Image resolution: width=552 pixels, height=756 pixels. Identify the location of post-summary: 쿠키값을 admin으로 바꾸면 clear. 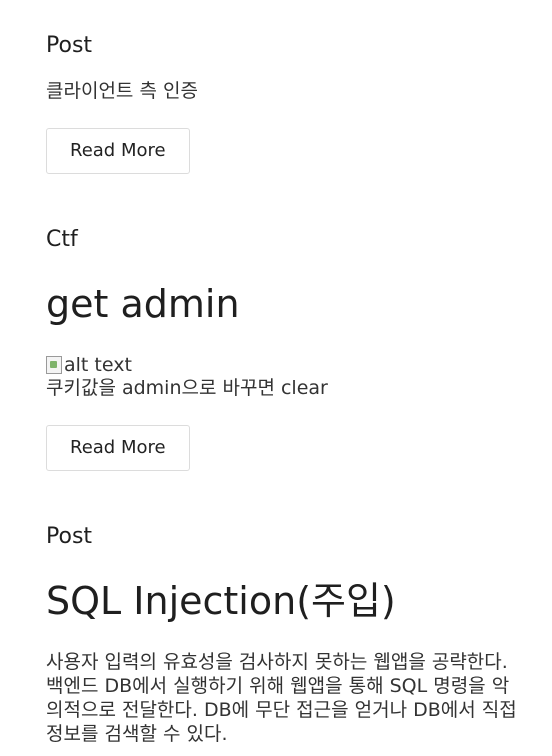
(187, 388).